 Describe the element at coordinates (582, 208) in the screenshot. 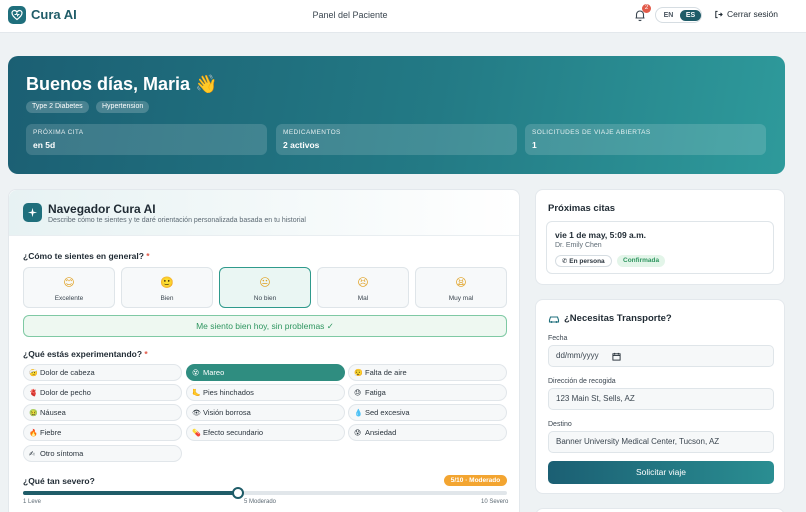

I see `appointments-title: Próximas citas` at that location.